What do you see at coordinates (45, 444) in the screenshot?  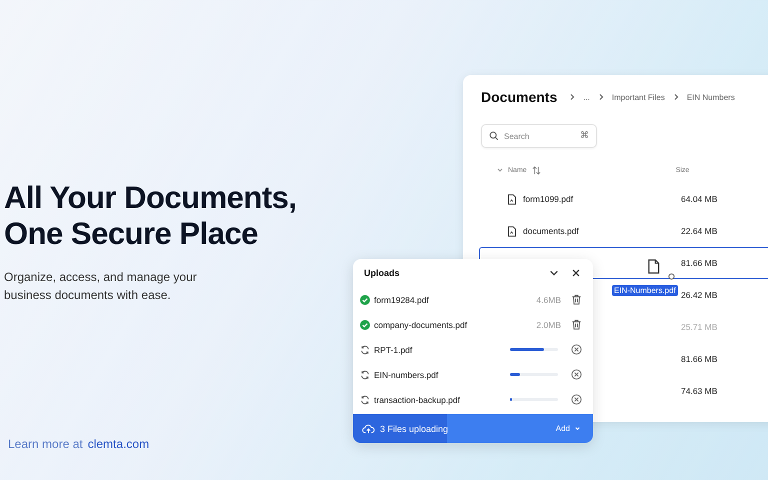 I see `learn-more-text: Learn more at` at bounding box center [45, 444].